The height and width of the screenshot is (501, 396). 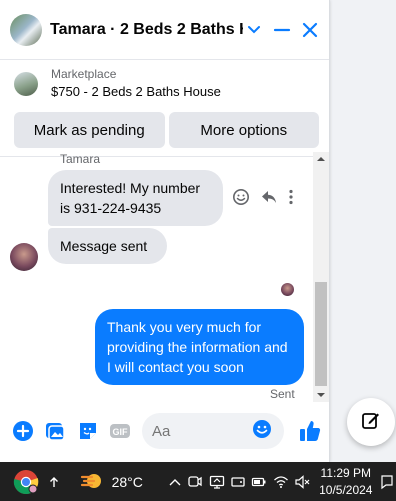 I want to click on sticker-icon, so click(x=88, y=431).